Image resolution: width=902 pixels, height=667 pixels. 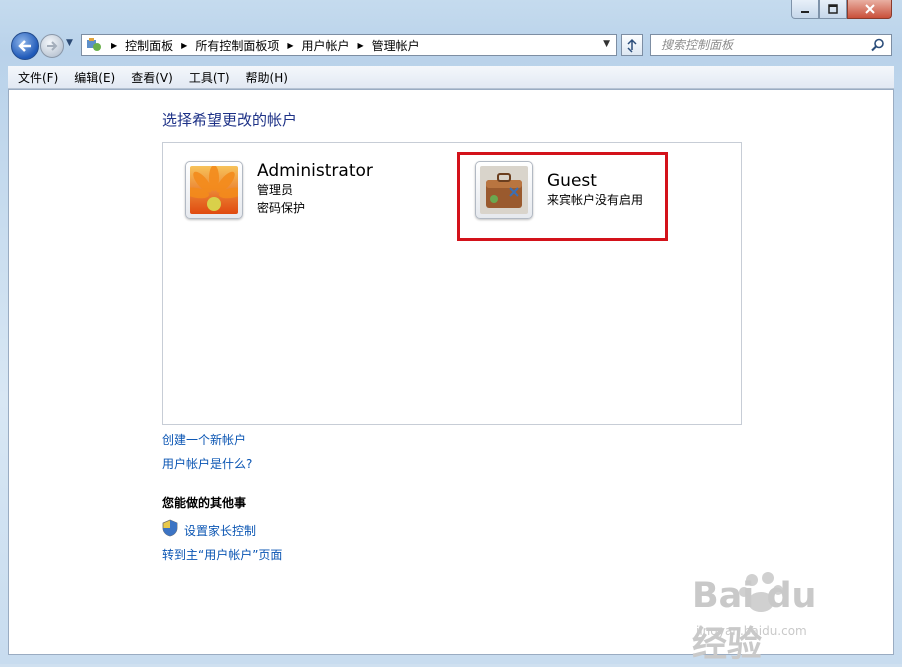 I want to click on control-panel-icon, so click(x=94, y=45).